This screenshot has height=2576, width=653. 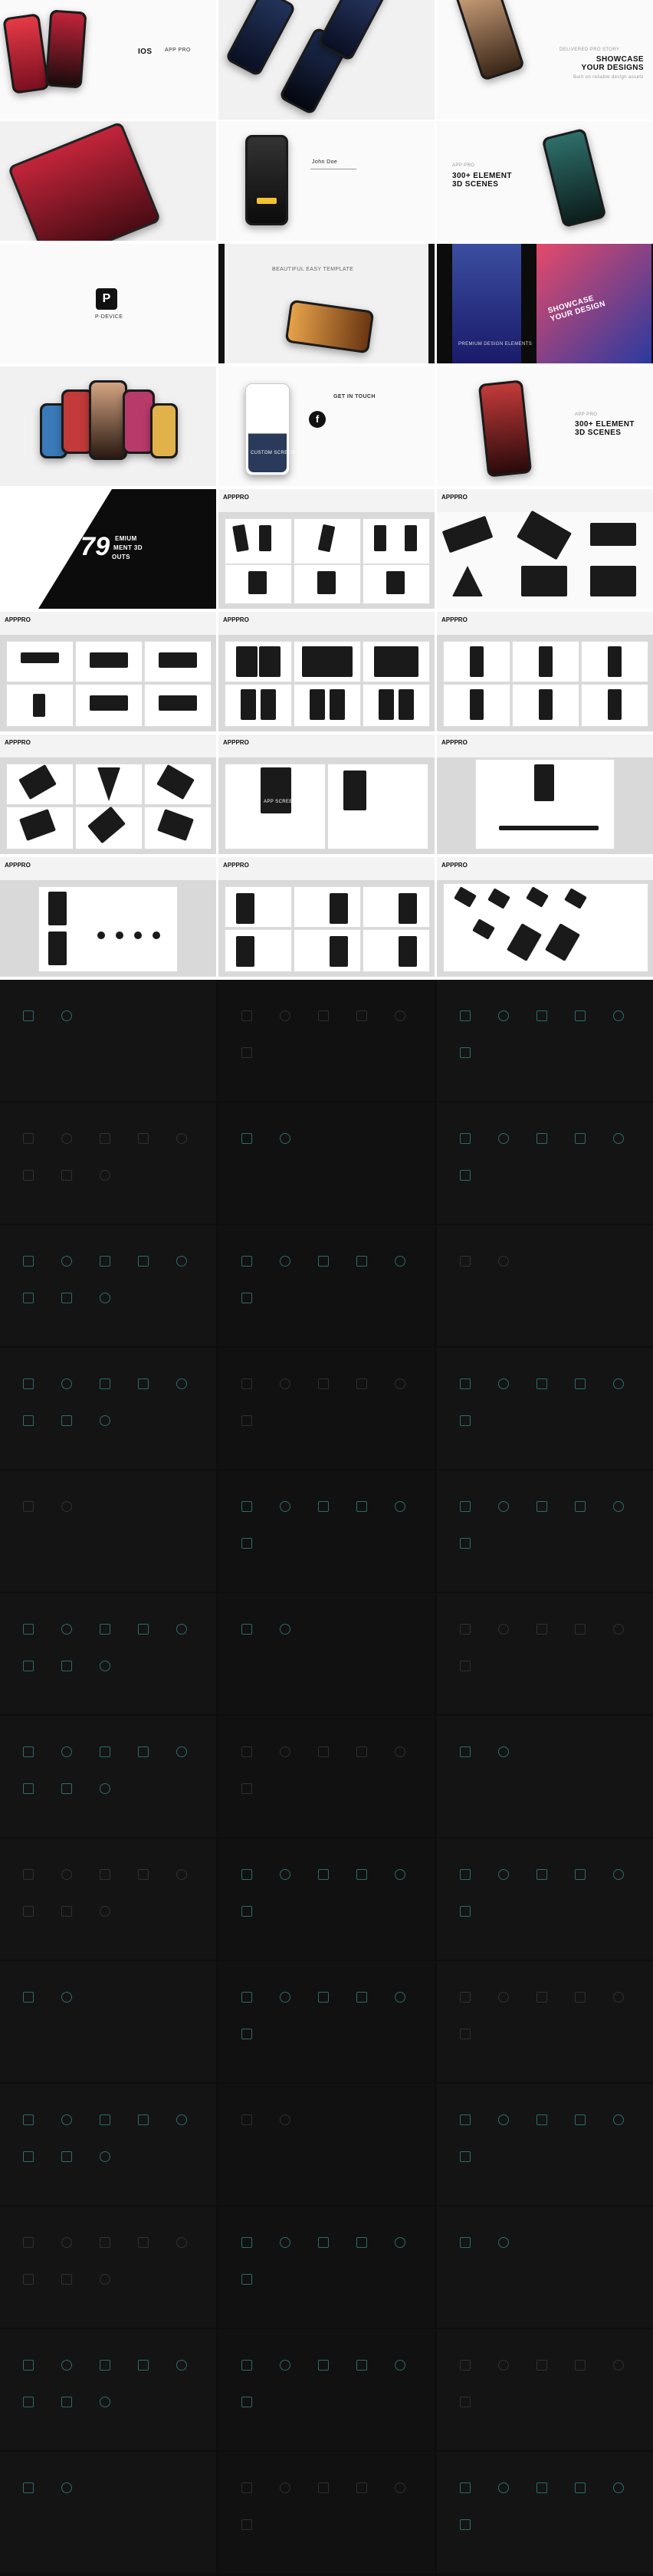 What do you see at coordinates (108, 672) in the screenshot?
I see `slide-r6-a: APPPRO` at bounding box center [108, 672].